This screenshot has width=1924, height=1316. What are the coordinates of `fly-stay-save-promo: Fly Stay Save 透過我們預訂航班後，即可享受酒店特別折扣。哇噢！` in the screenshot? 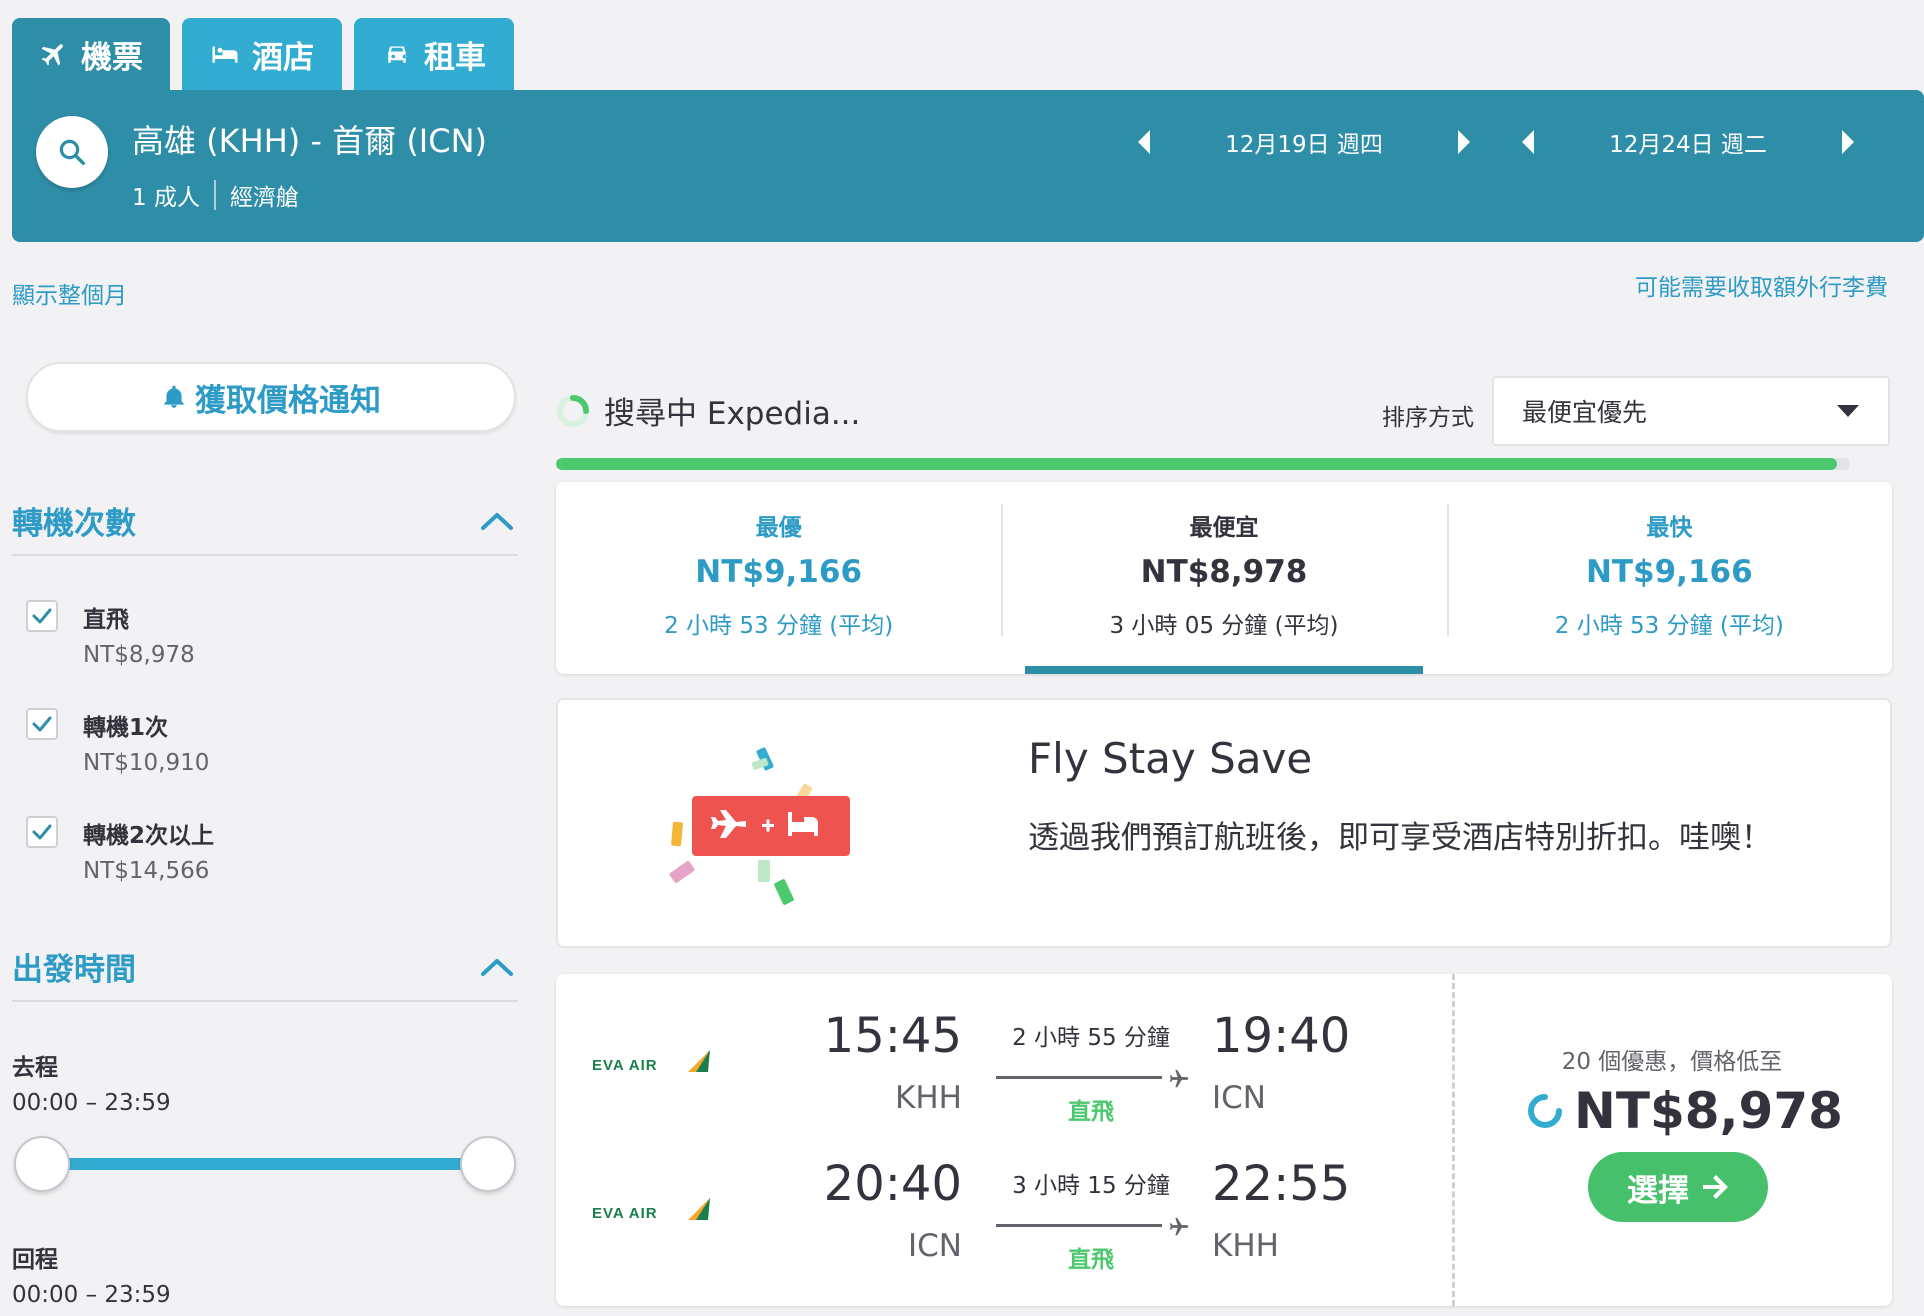 It's located at (1224, 823).